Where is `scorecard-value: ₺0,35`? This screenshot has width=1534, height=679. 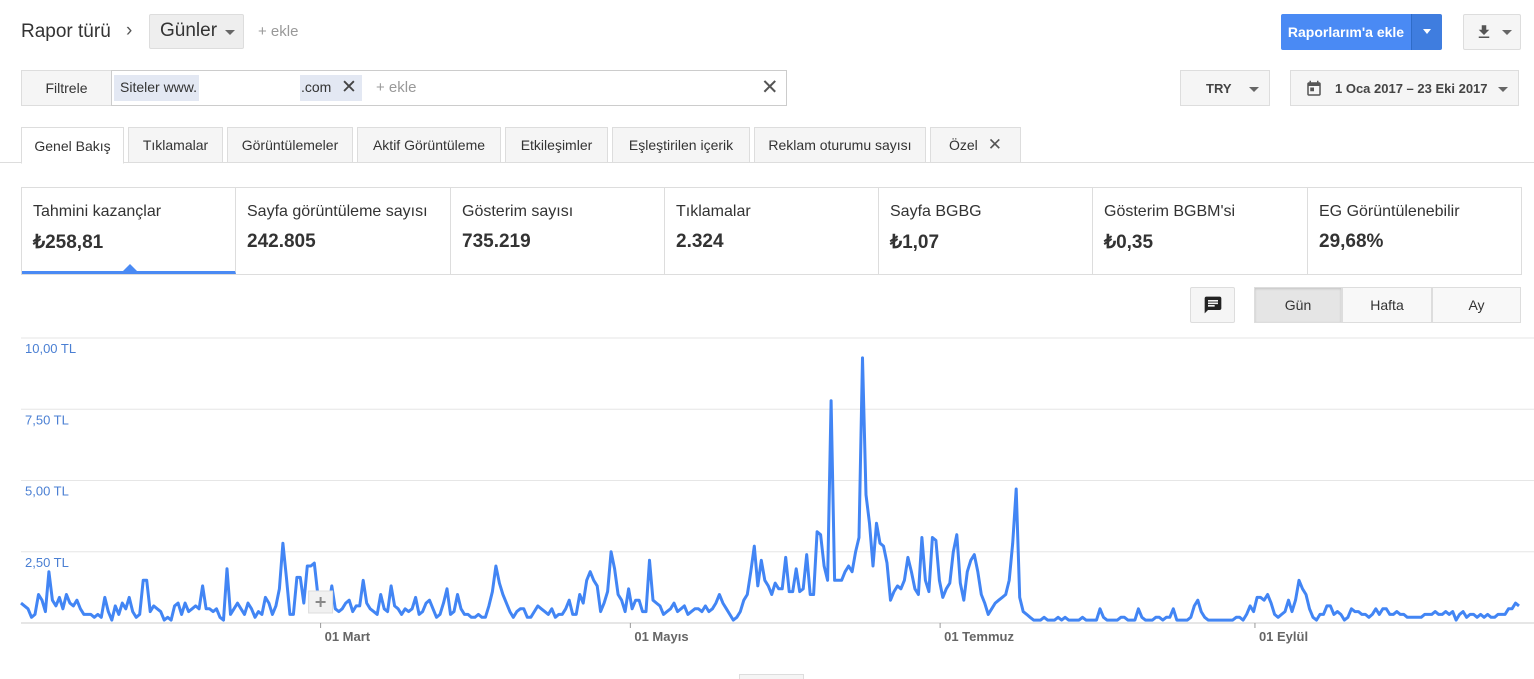
scorecard-value: ₺0,35 is located at coordinates (1129, 242).